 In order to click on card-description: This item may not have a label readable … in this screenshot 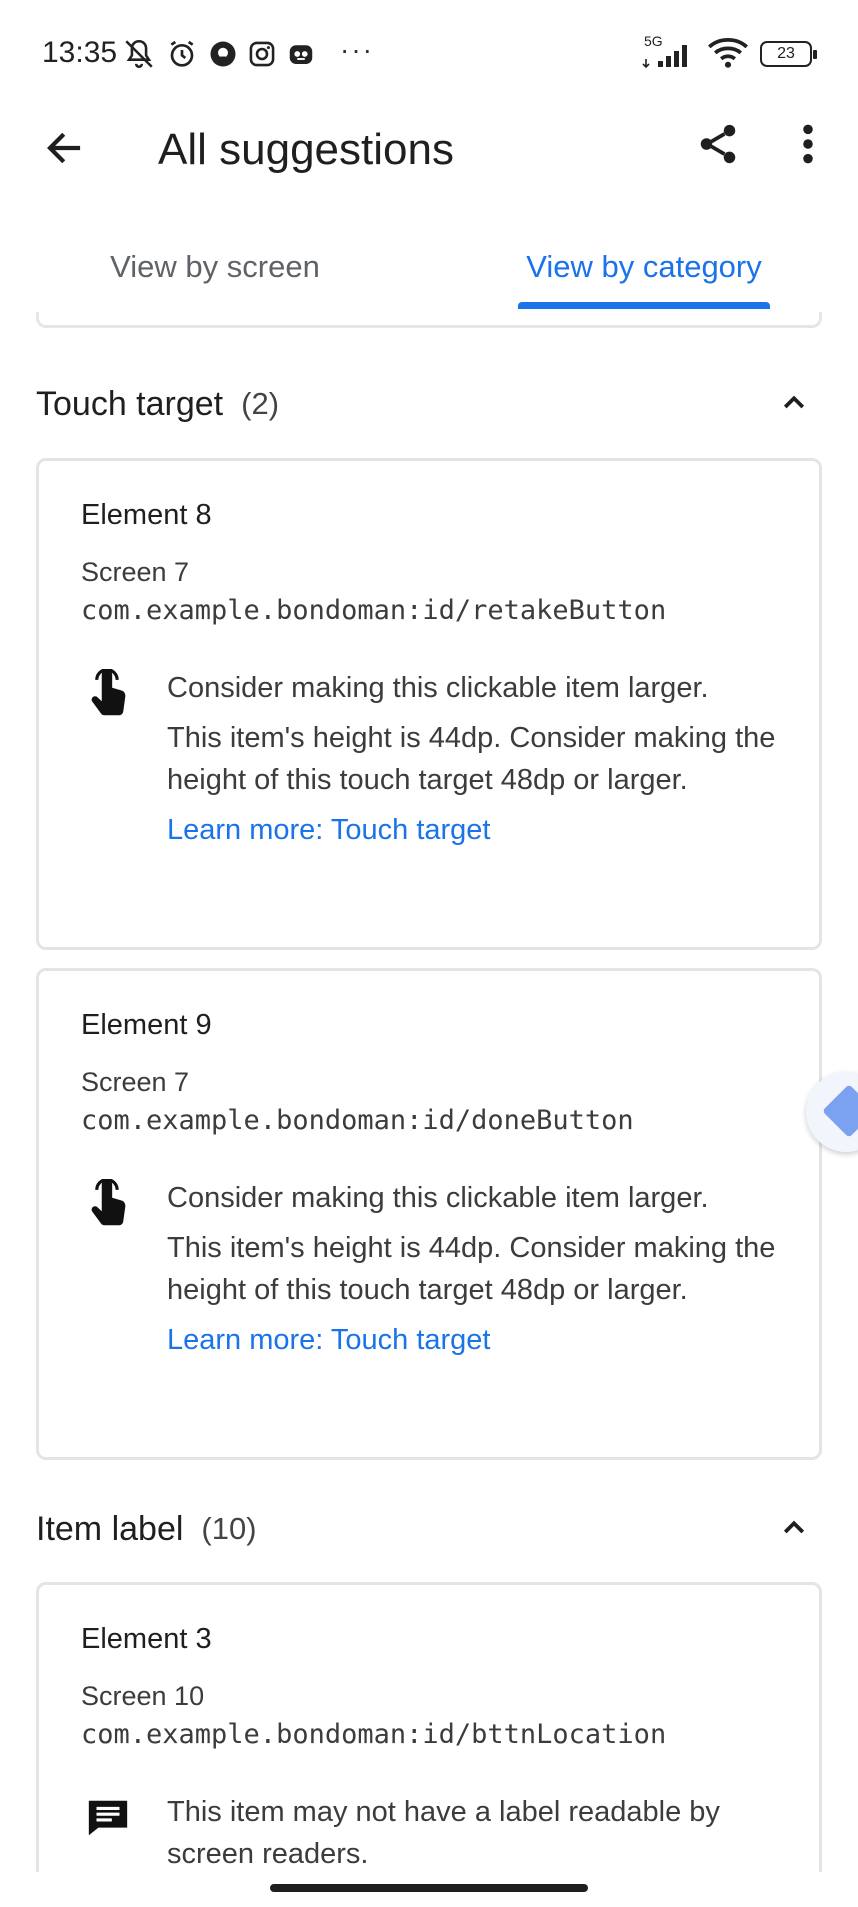, I will do `click(482, 1831)`.